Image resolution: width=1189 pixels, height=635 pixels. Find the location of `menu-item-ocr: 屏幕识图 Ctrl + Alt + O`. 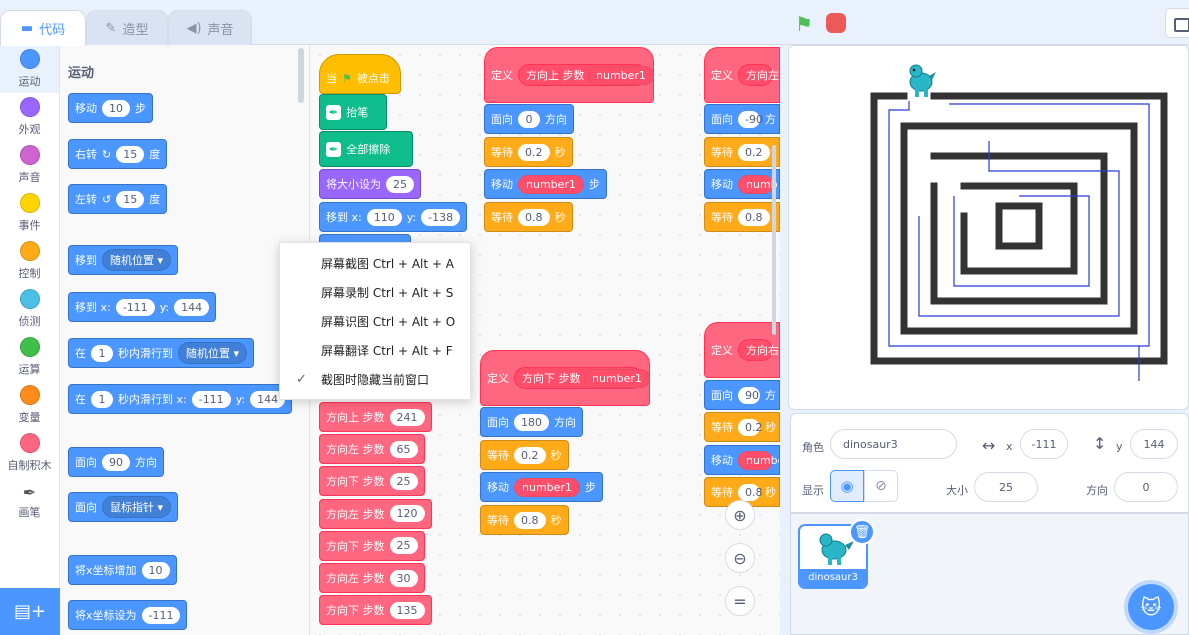

menu-item-ocr: 屏幕识图 Ctrl + Alt + O is located at coordinates (375, 321).